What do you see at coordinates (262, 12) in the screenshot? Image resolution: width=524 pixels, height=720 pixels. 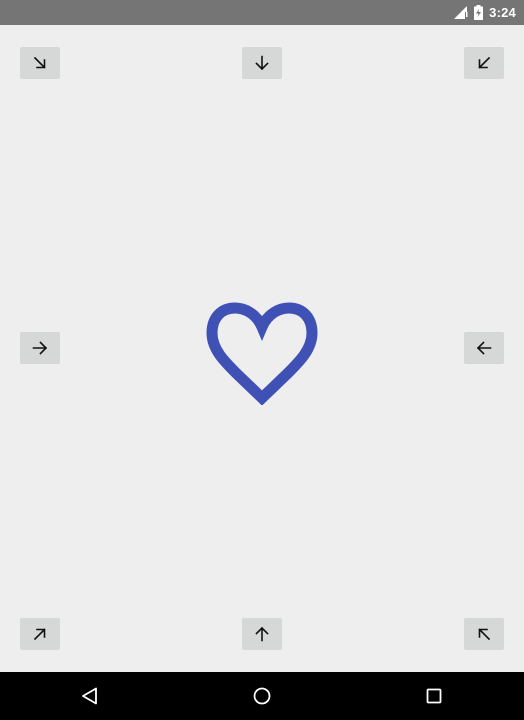 I see `status-bar: 3:24` at bounding box center [262, 12].